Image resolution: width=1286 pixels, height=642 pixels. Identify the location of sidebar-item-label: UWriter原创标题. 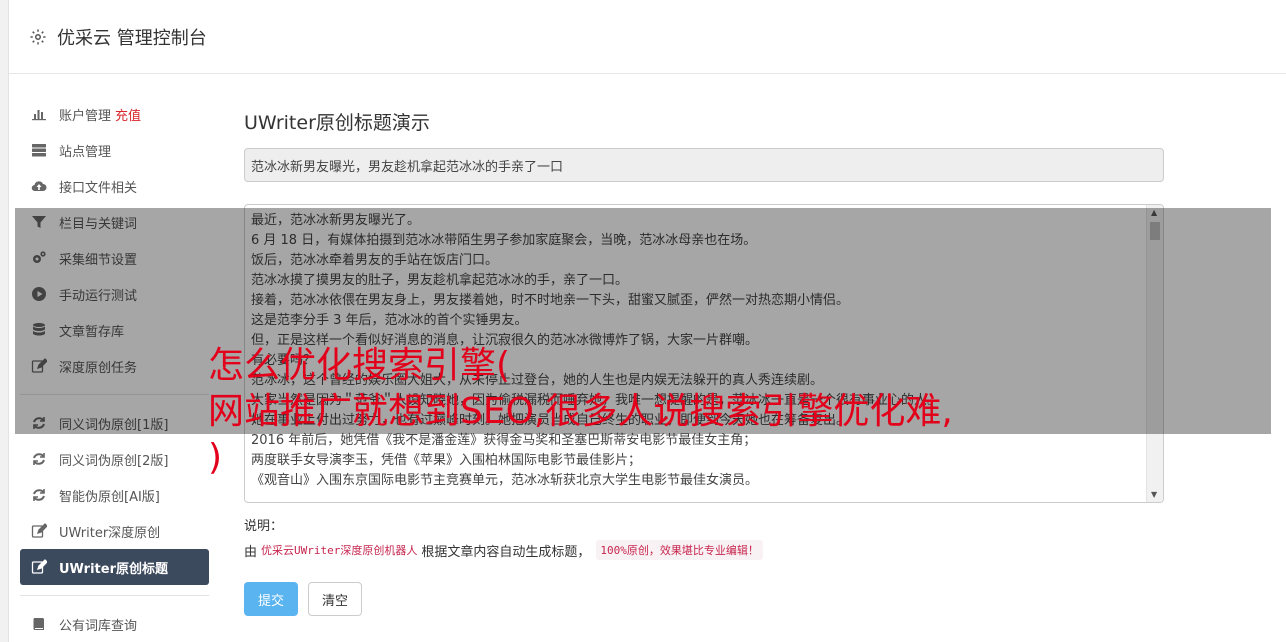
(113, 569).